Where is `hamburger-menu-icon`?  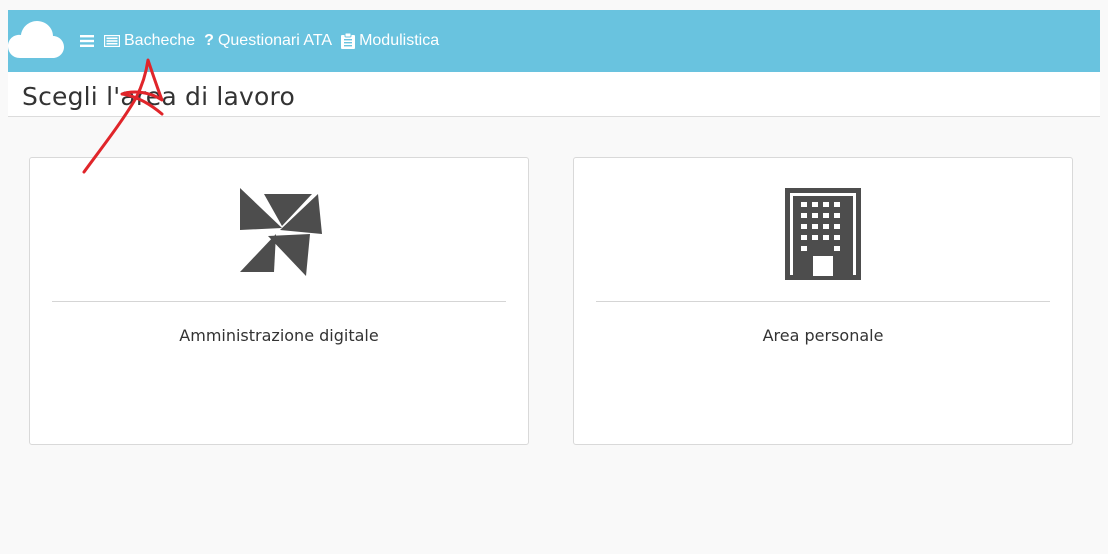
hamburger-menu-icon is located at coordinates (87, 41).